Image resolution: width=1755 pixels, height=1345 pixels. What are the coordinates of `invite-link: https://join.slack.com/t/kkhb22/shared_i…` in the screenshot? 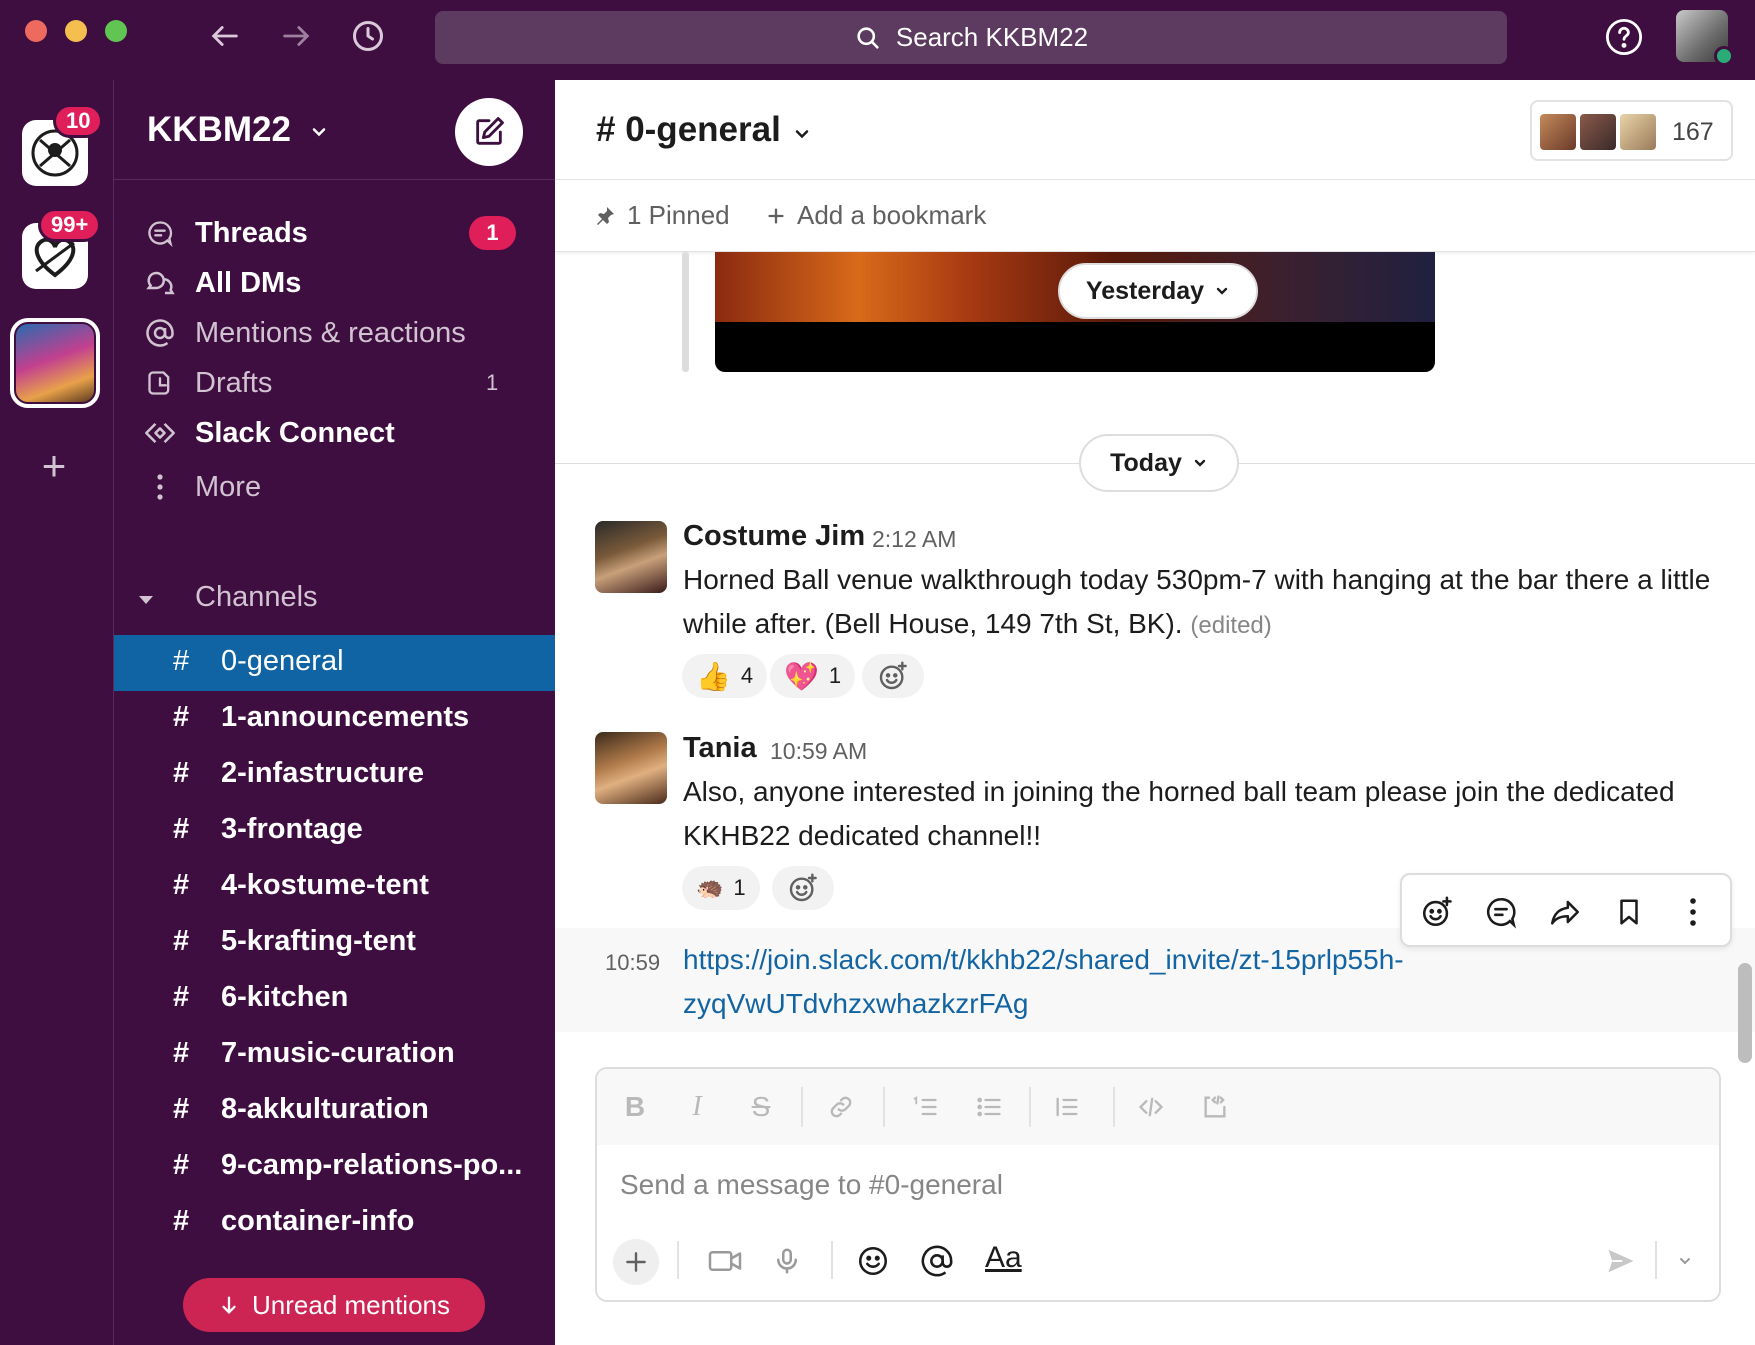 It's located at (1133, 982).